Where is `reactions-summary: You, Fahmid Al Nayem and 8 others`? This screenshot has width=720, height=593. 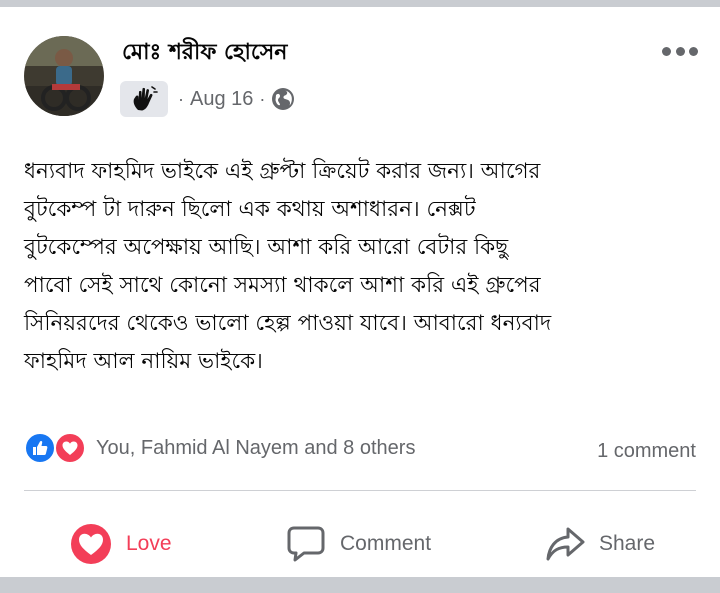 reactions-summary: You, Fahmid Al Nayem and 8 others is located at coordinates (219, 448).